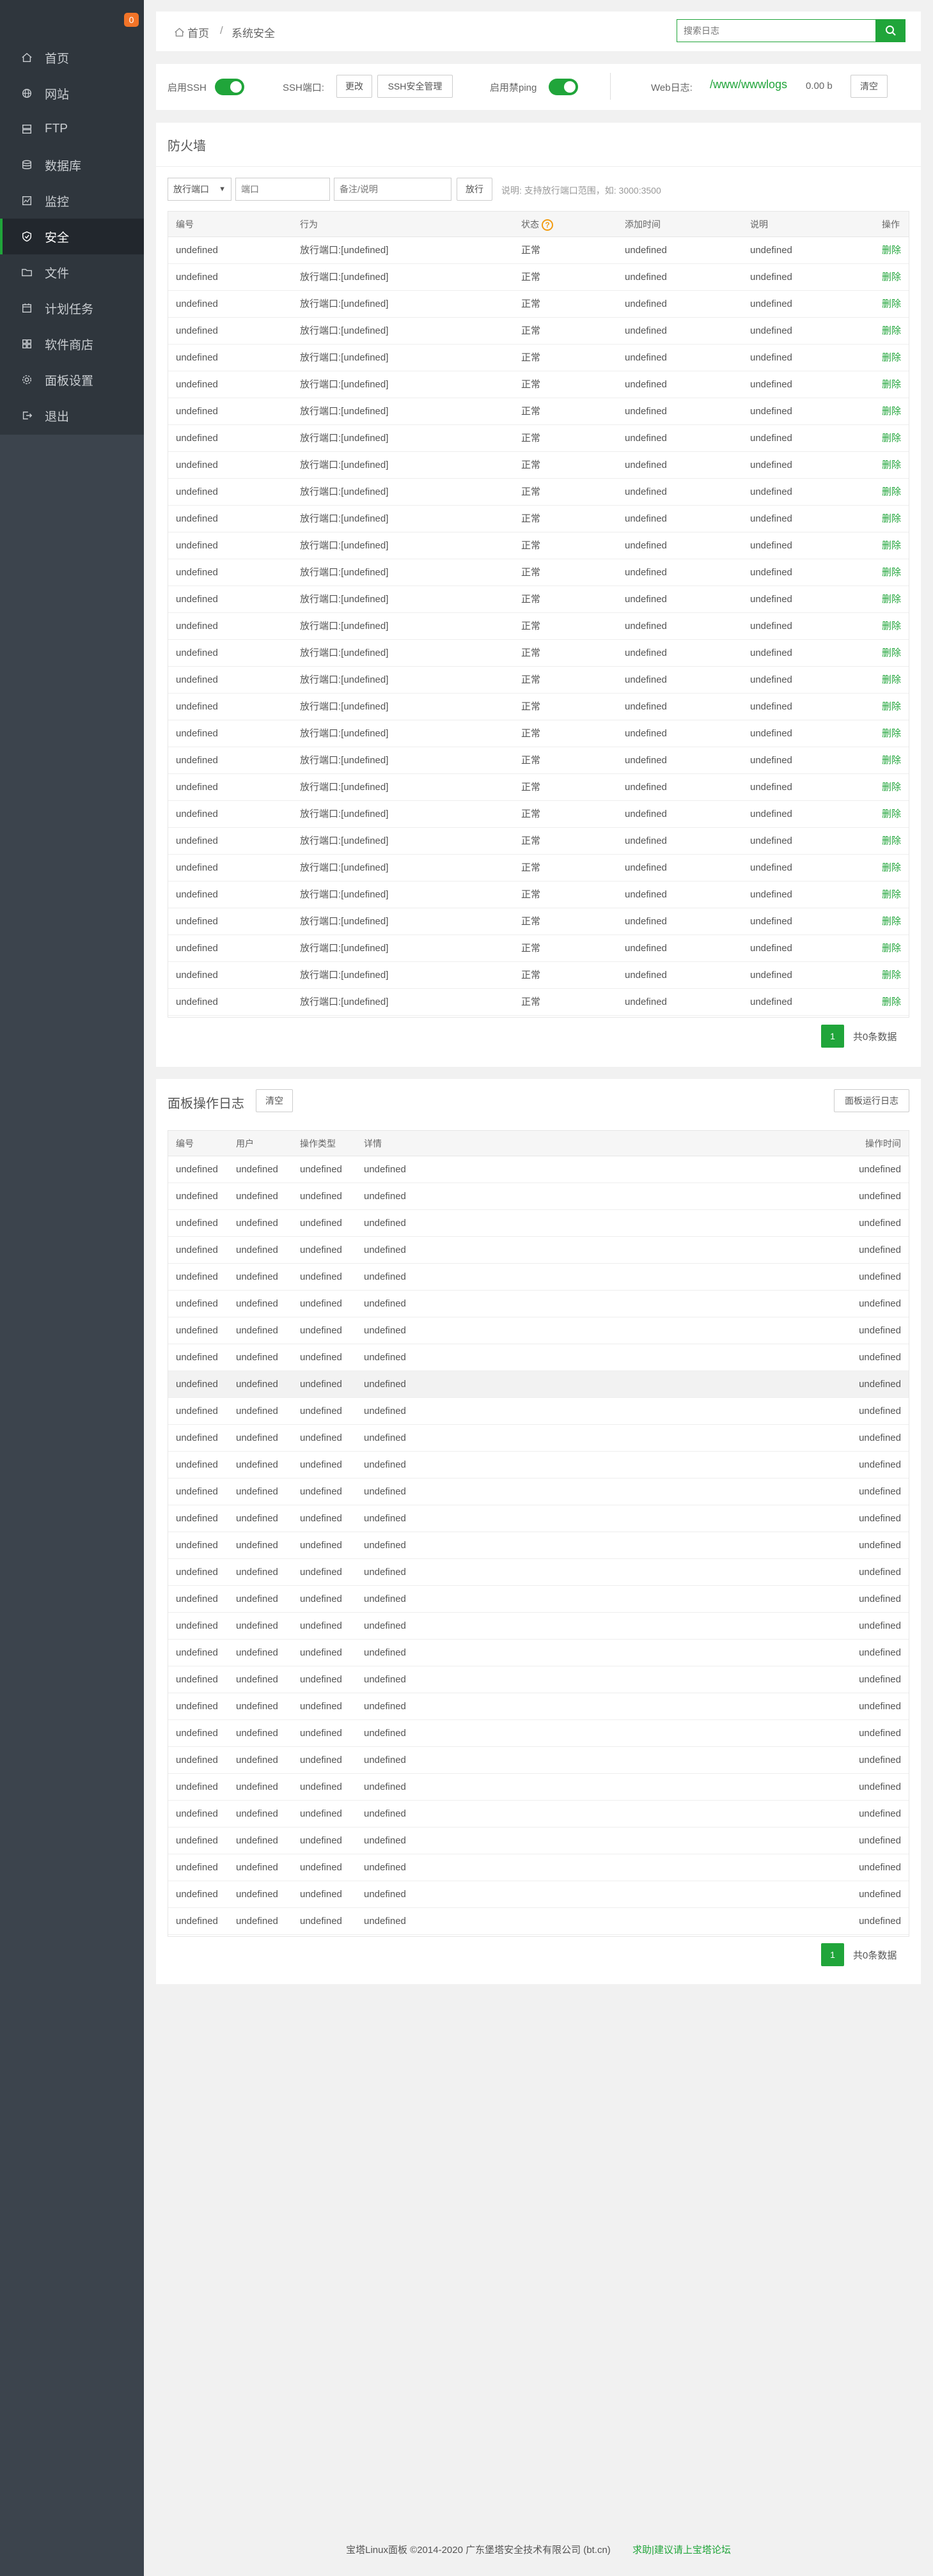  I want to click on cell-user: undefined, so click(257, 1169).